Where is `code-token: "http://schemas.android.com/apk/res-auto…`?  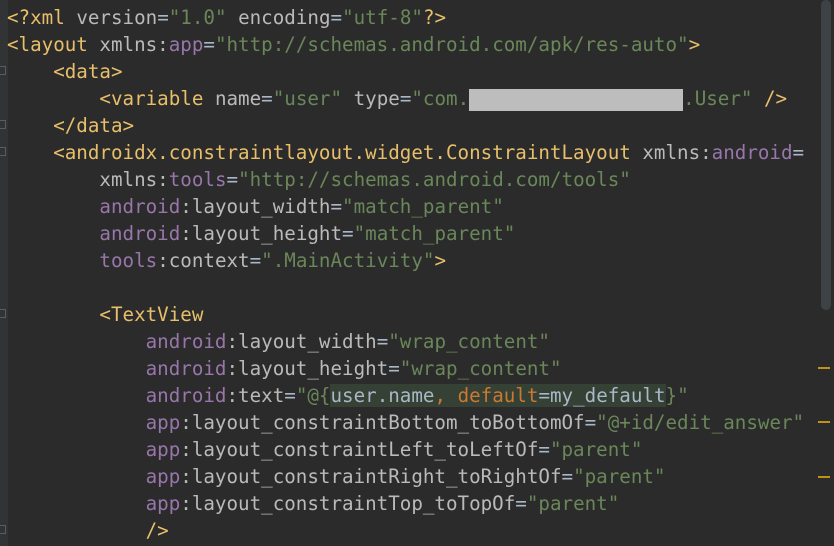
code-token: "http://schemas.android.com/apk/res-auto… is located at coordinates (451, 44).